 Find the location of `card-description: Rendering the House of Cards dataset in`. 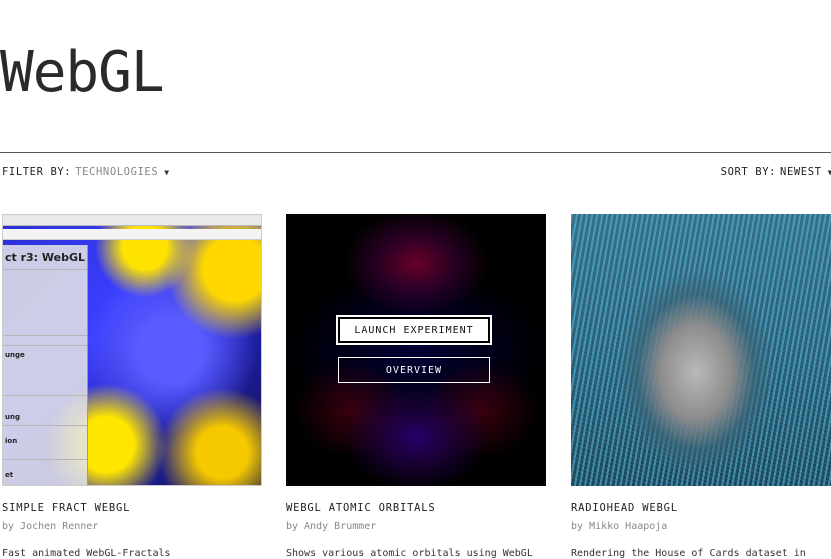

card-description: Rendering the House of Cards dataset in is located at coordinates (688, 553).